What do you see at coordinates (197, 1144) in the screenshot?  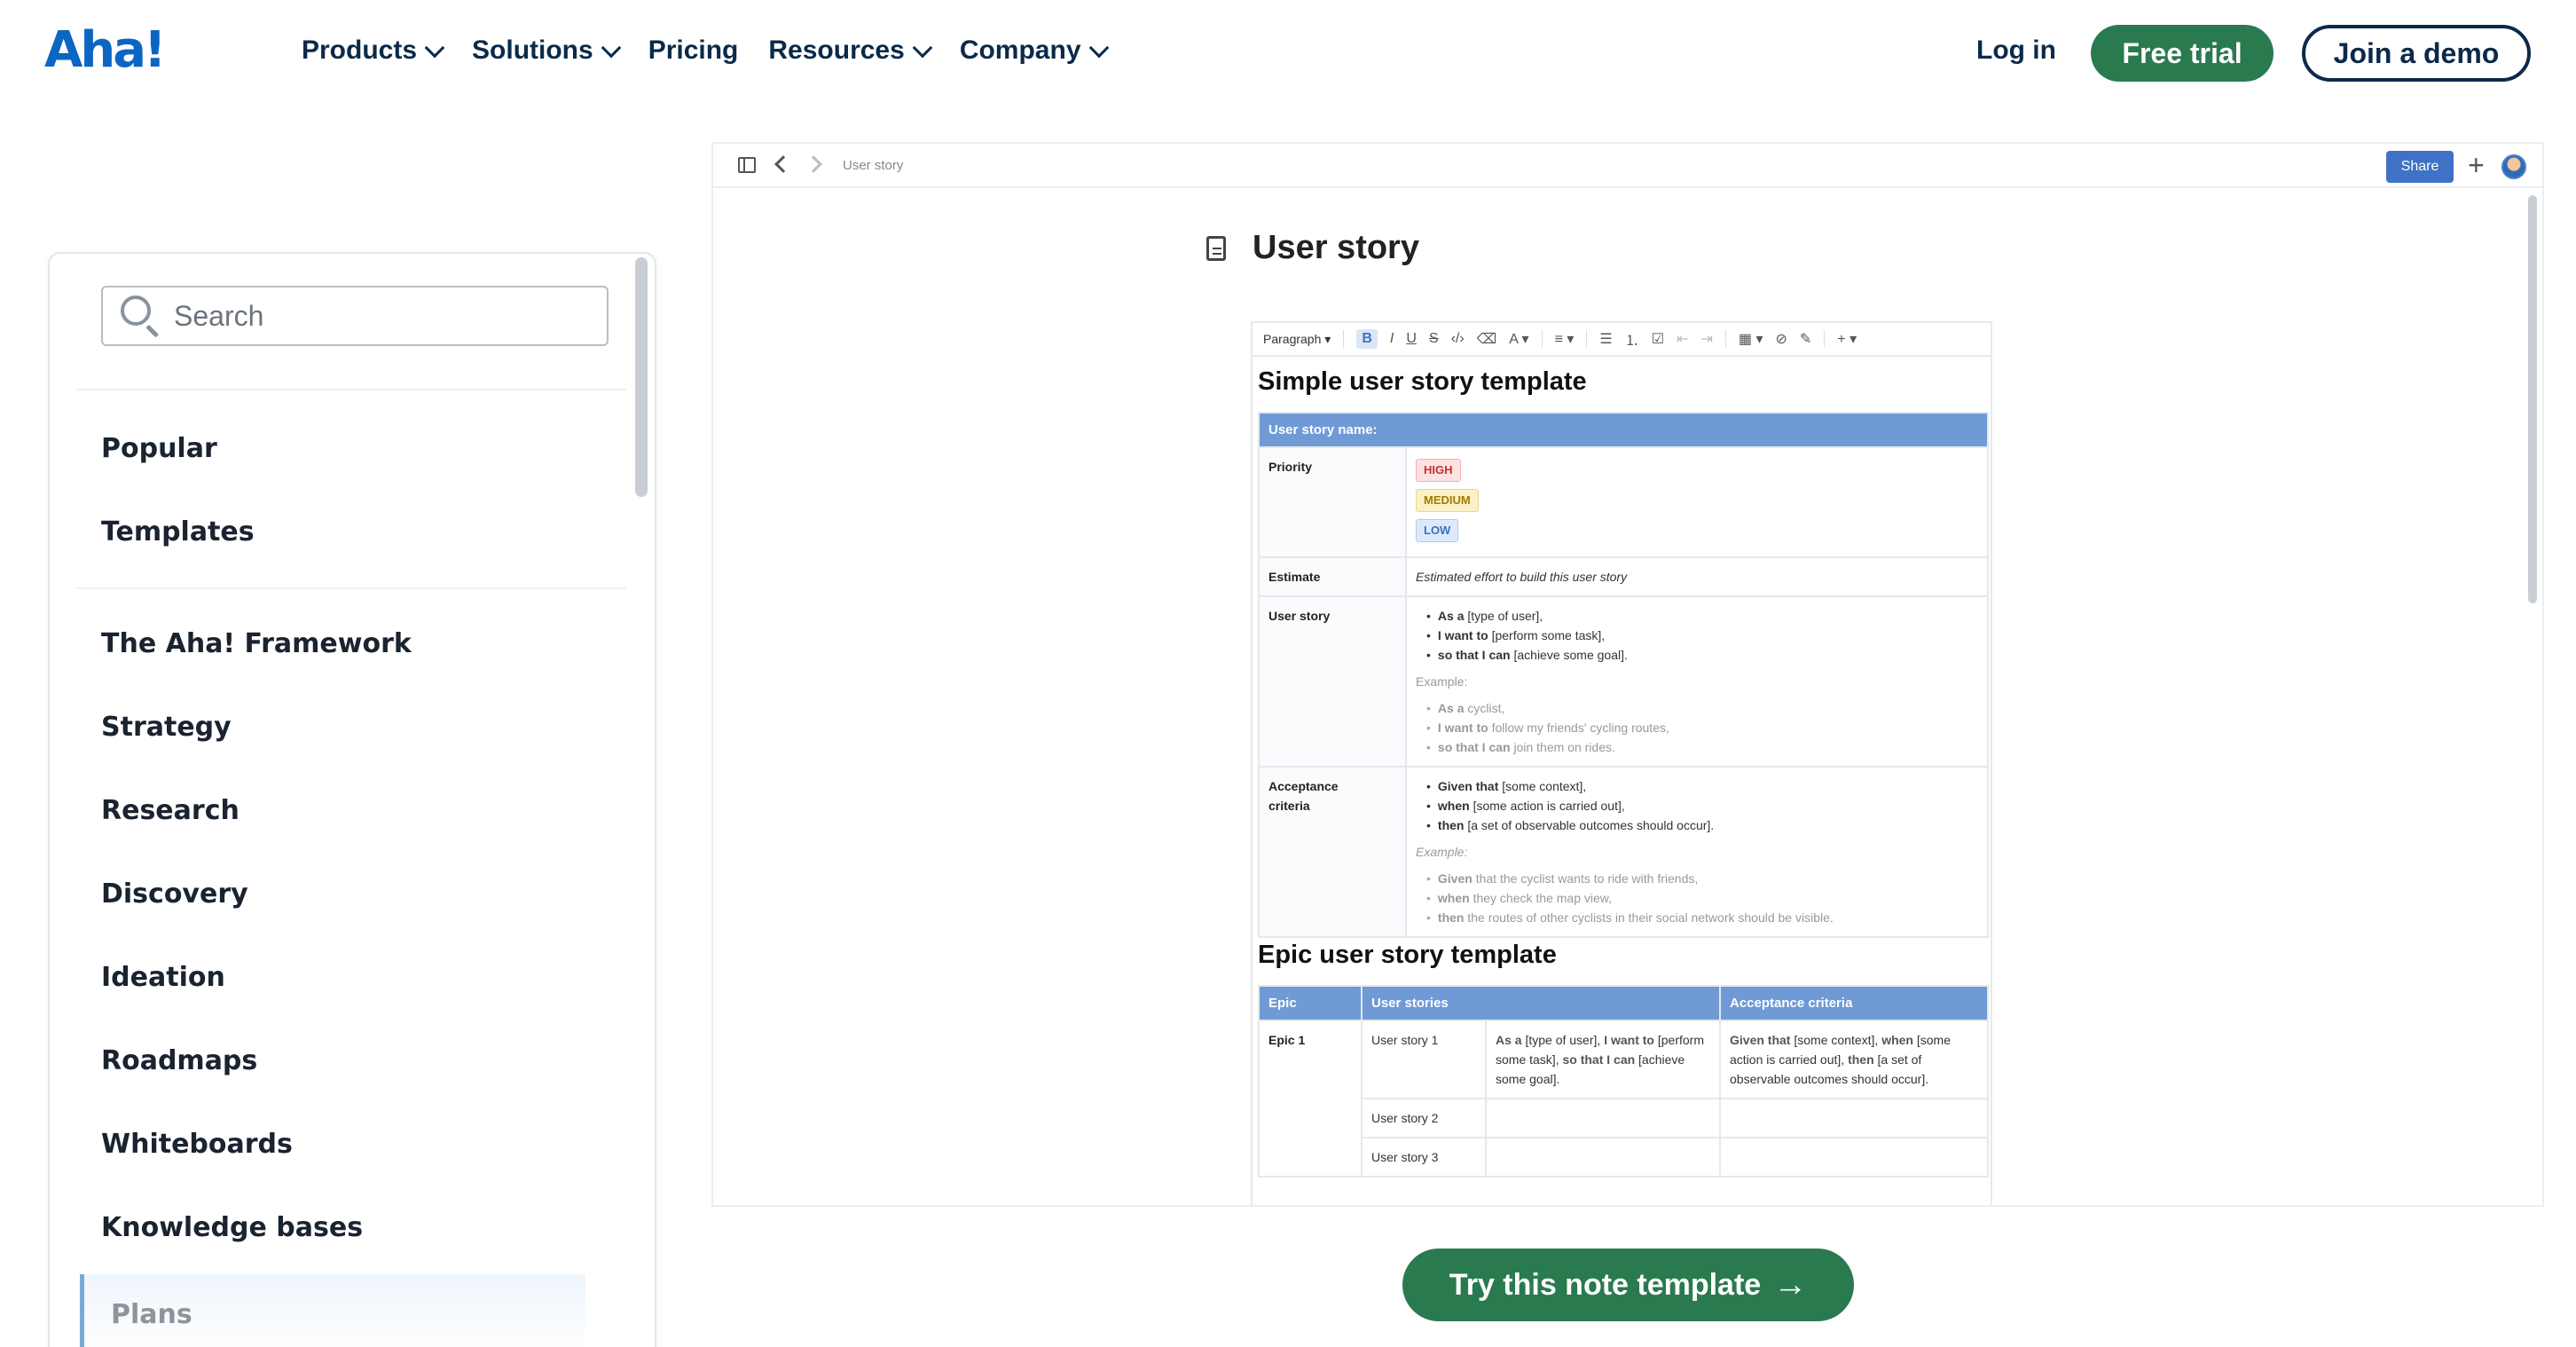 I see `sidebar-item-whiteboards: Whiteboards` at bounding box center [197, 1144].